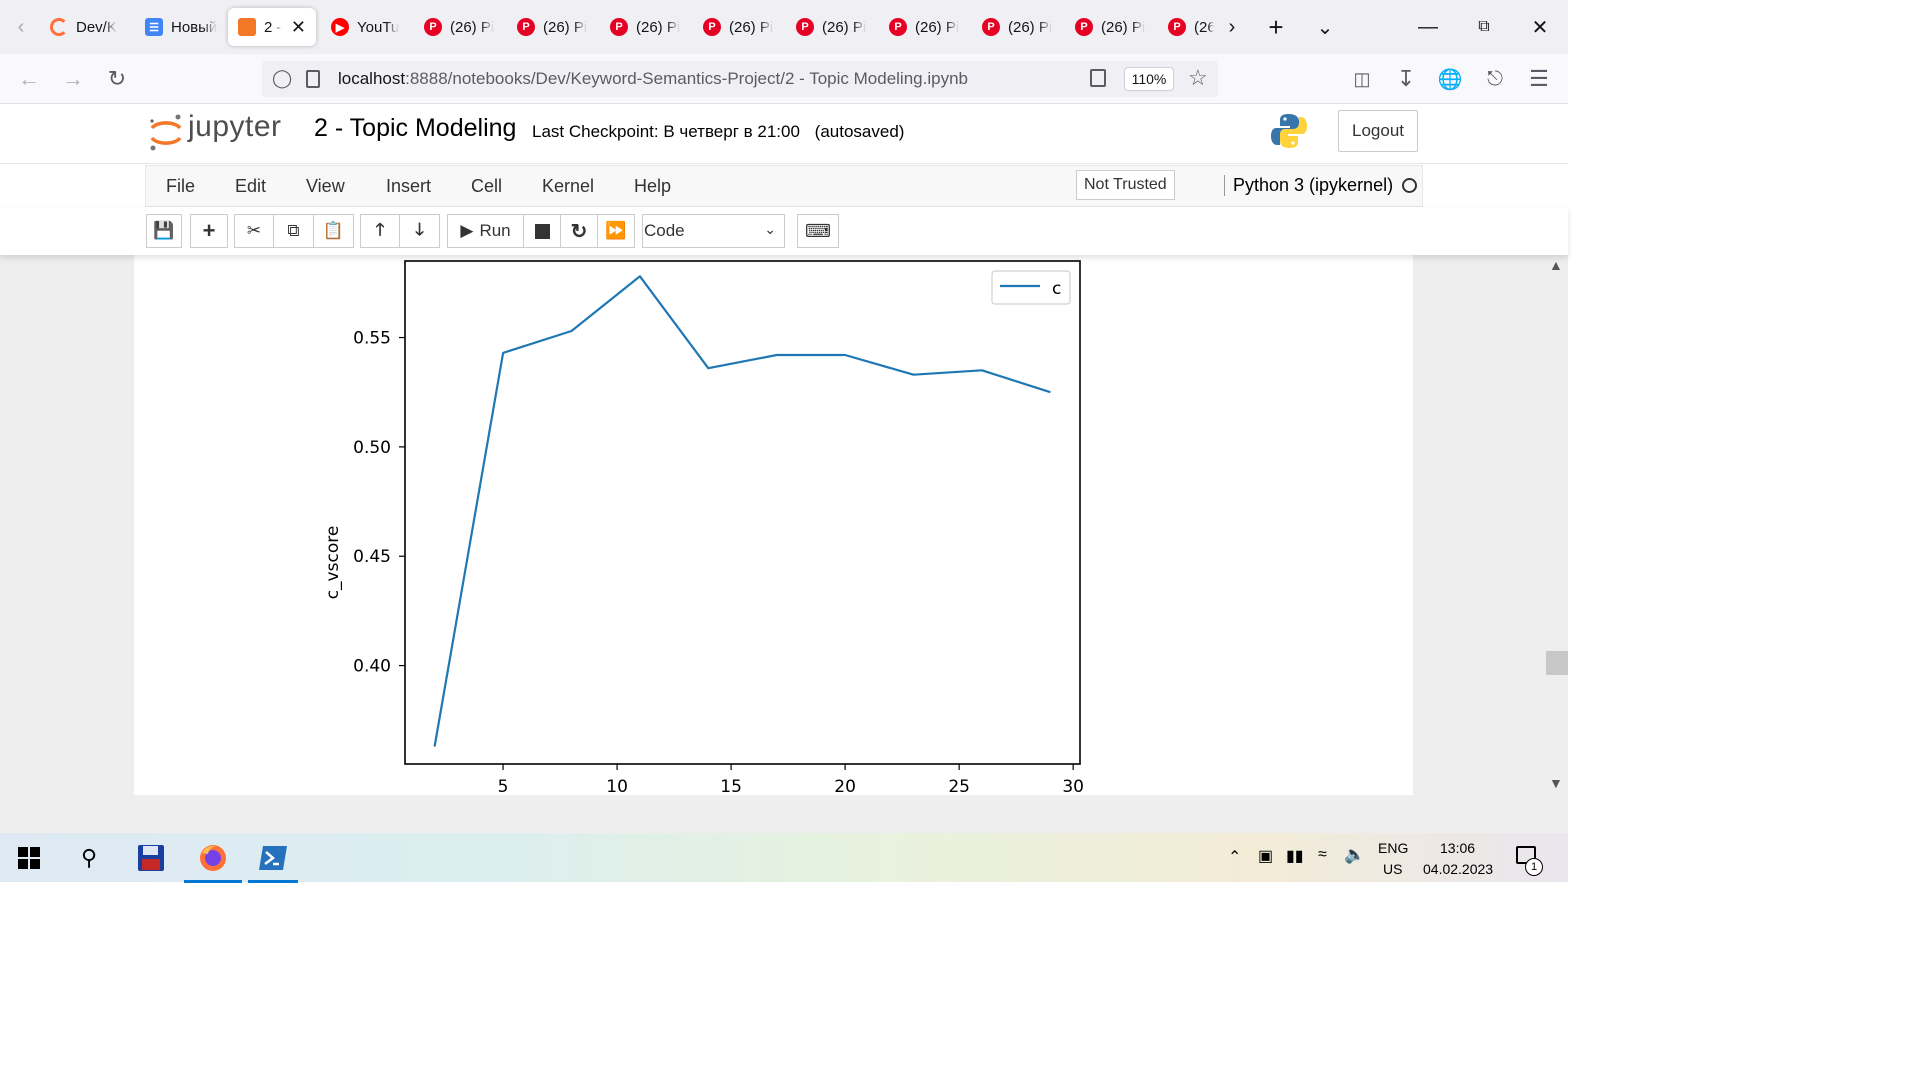 The width and height of the screenshot is (1920, 1080). I want to click on show-hidden-icons-icon: ⌃, so click(1234, 857).